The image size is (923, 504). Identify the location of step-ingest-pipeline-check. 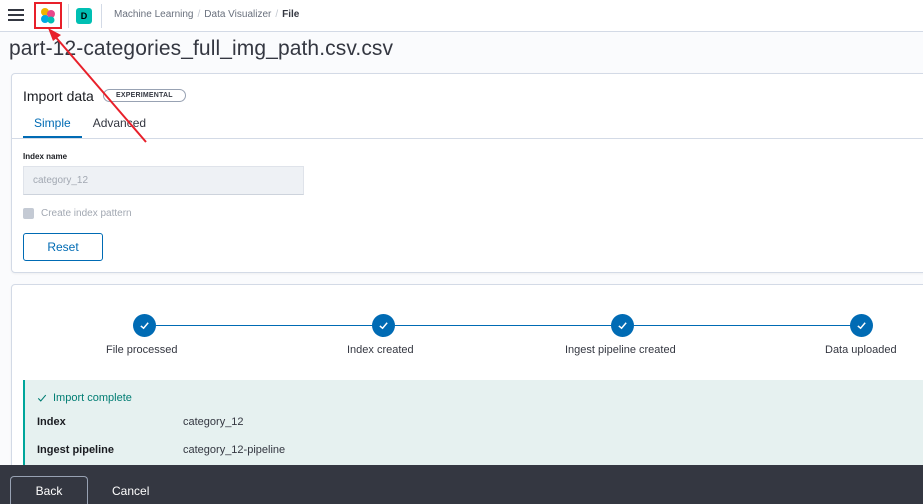
(622, 325).